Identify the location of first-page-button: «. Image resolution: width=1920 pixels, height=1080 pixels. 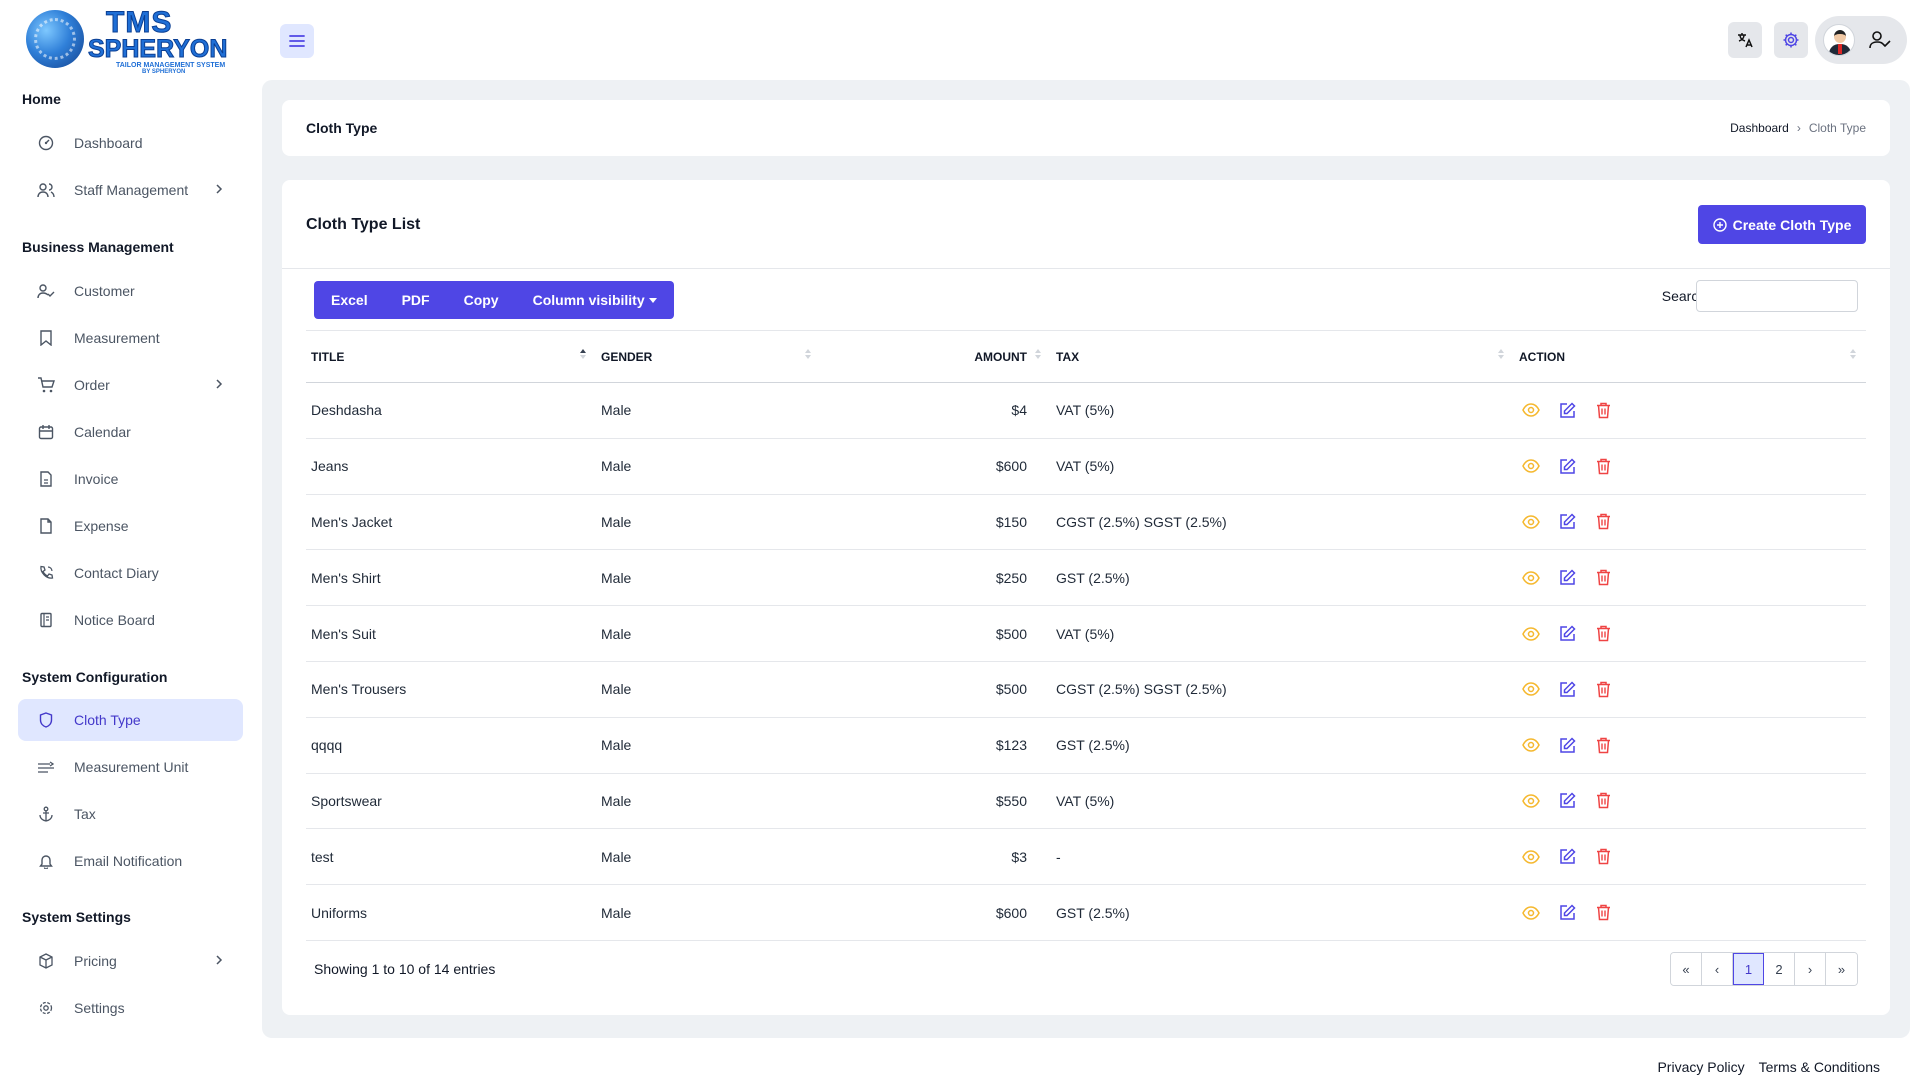
(1686, 969).